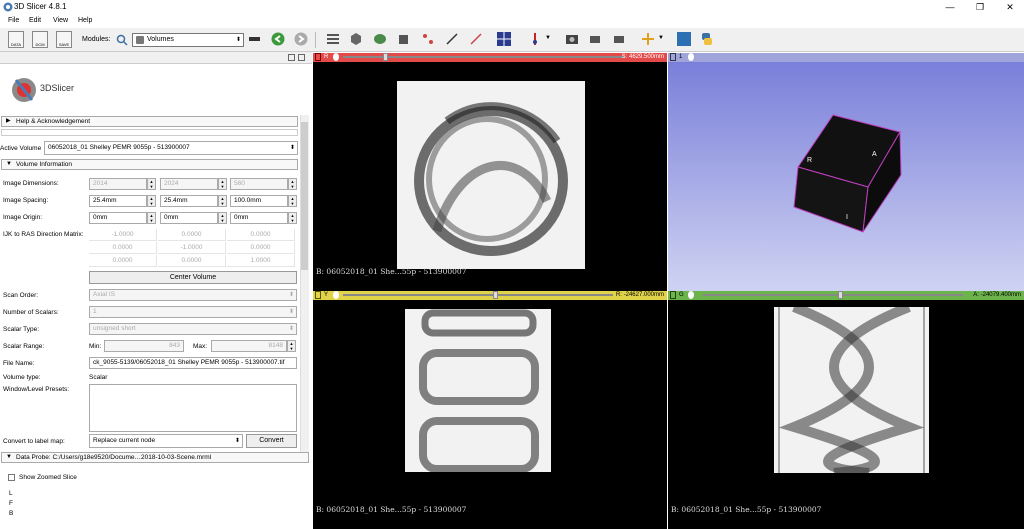 The height and width of the screenshot is (529, 1024). I want to click on forward-arrow-icon, so click(301, 39).